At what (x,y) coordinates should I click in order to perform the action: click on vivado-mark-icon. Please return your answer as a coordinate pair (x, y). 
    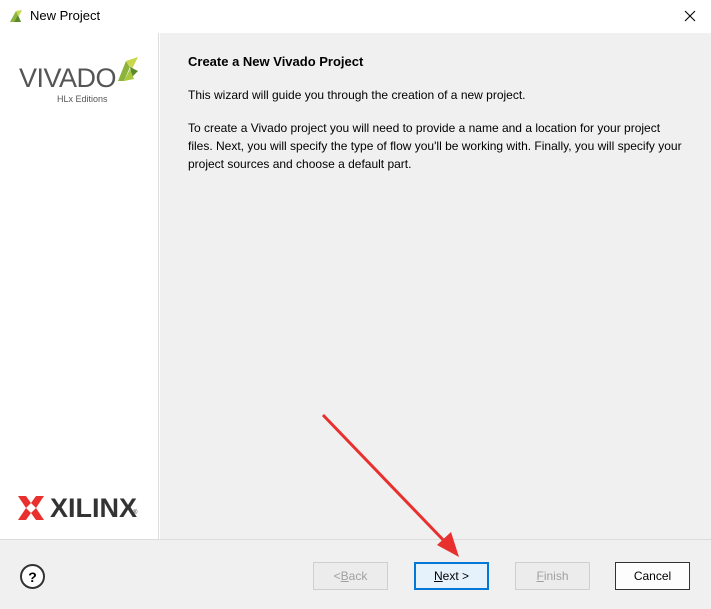
    Looking at the image, I should click on (128, 69).